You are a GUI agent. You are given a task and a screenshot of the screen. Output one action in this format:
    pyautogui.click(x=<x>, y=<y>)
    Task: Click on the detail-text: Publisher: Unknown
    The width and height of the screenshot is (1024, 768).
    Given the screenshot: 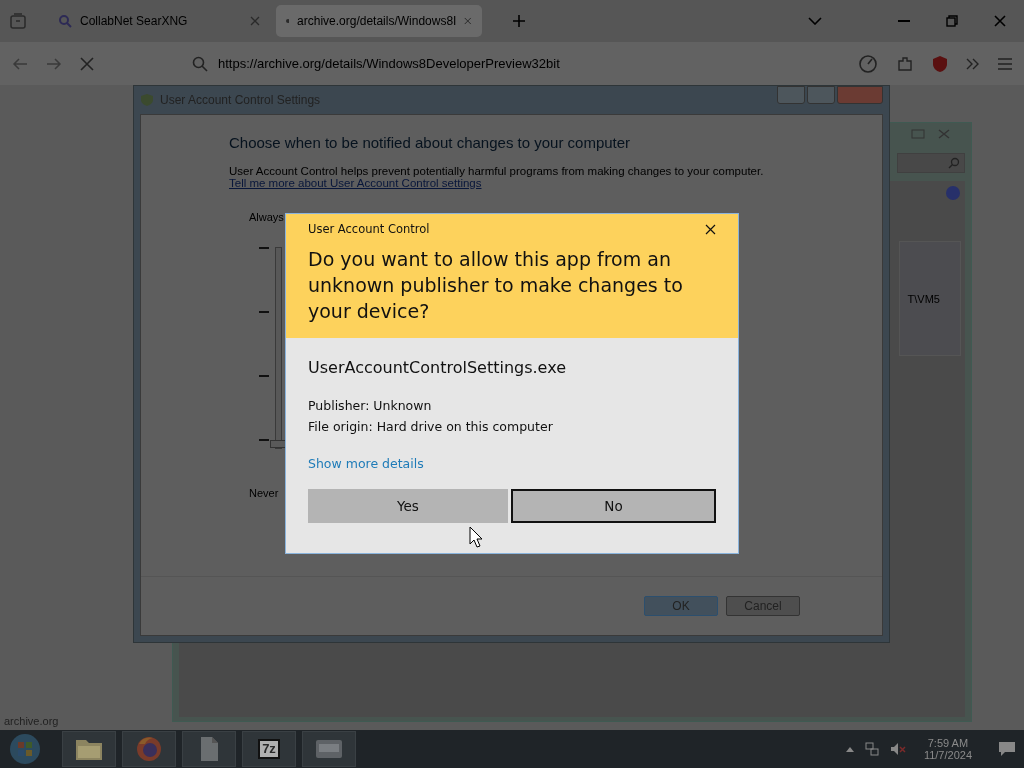 What is the action you would take?
    pyautogui.click(x=370, y=406)
    